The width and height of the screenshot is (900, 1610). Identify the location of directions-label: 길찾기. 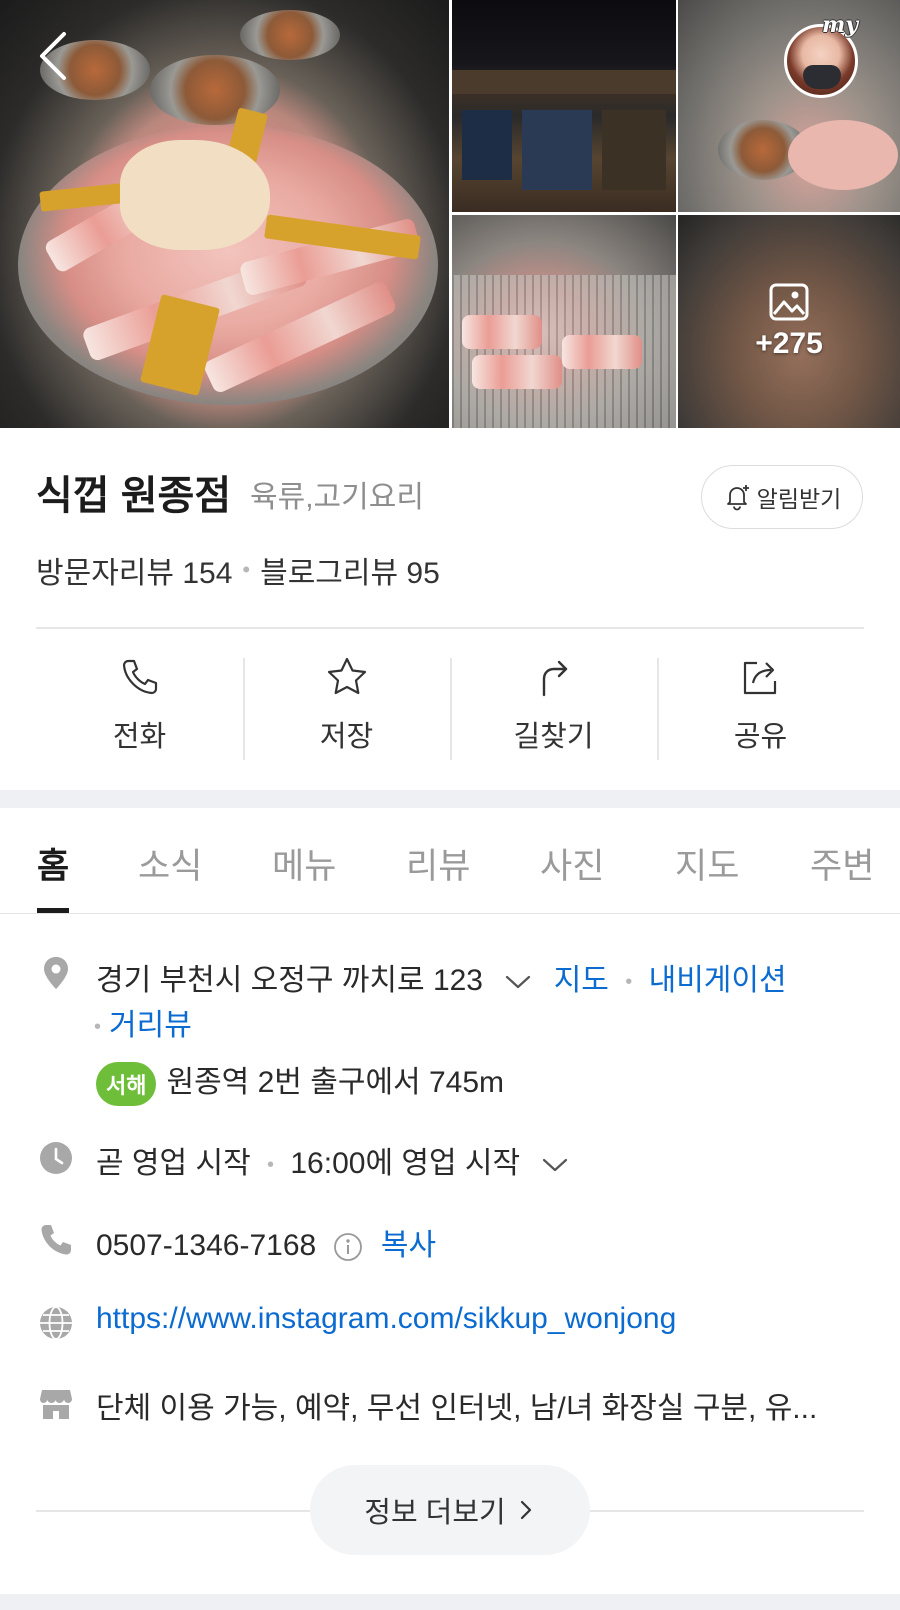
(553, 737).